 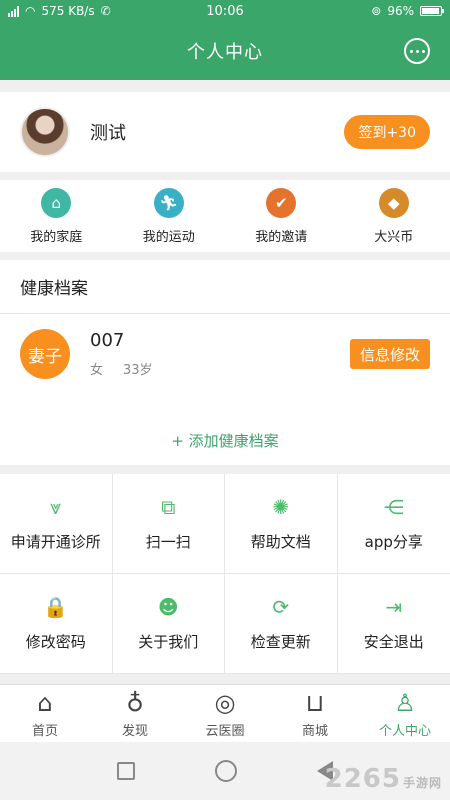 What do you see at coordinates (225, 440) in the screenshot?
I see `add-health-record-link: + 添加健康档案` at bounding box center [225, 440].